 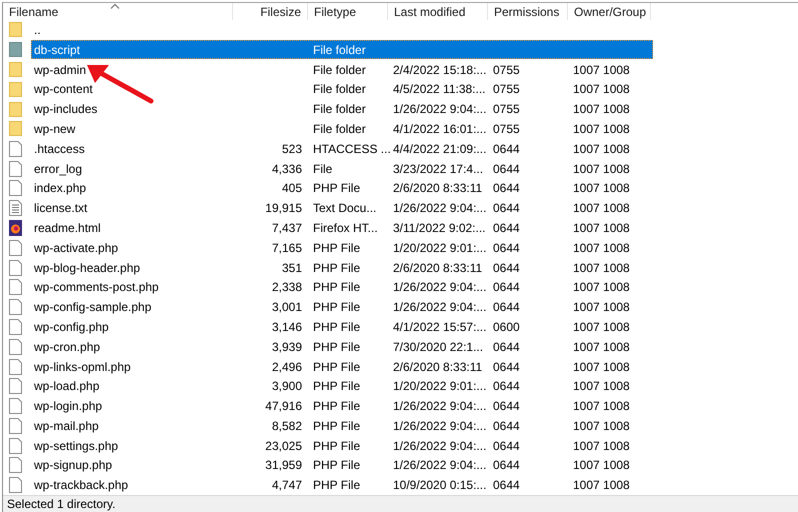 What do you see at coordinates (342, 307) in the screenshot?
I see `file-row: wp-config-sample.php 3,001 PHP File 1/26/2022 9:04:... 0644 1007 1008` at bounding box center [342, 307].